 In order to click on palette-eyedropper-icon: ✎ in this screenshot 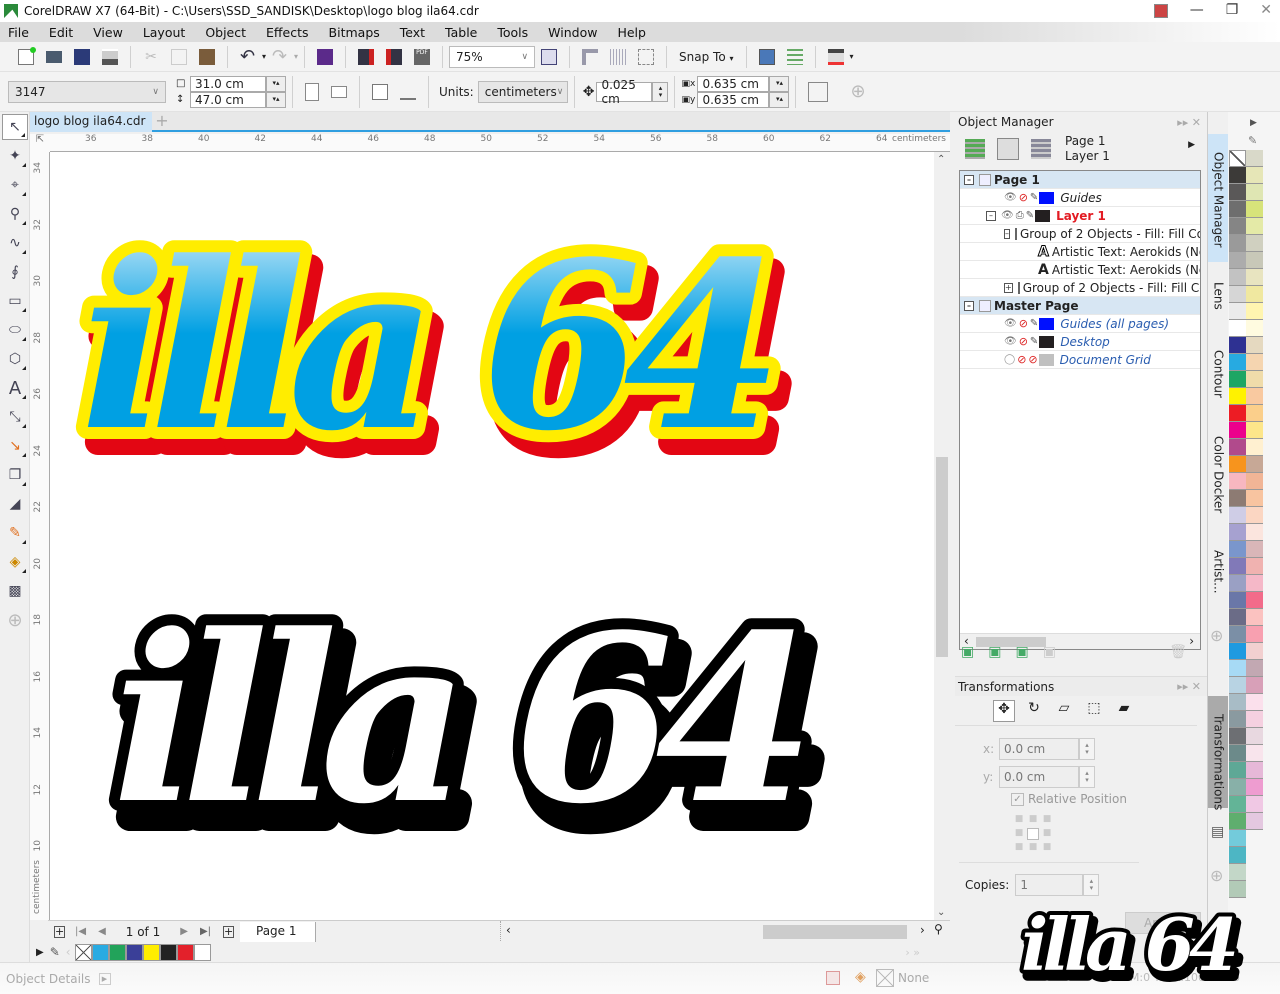, I will do `click(1252, 140)`.